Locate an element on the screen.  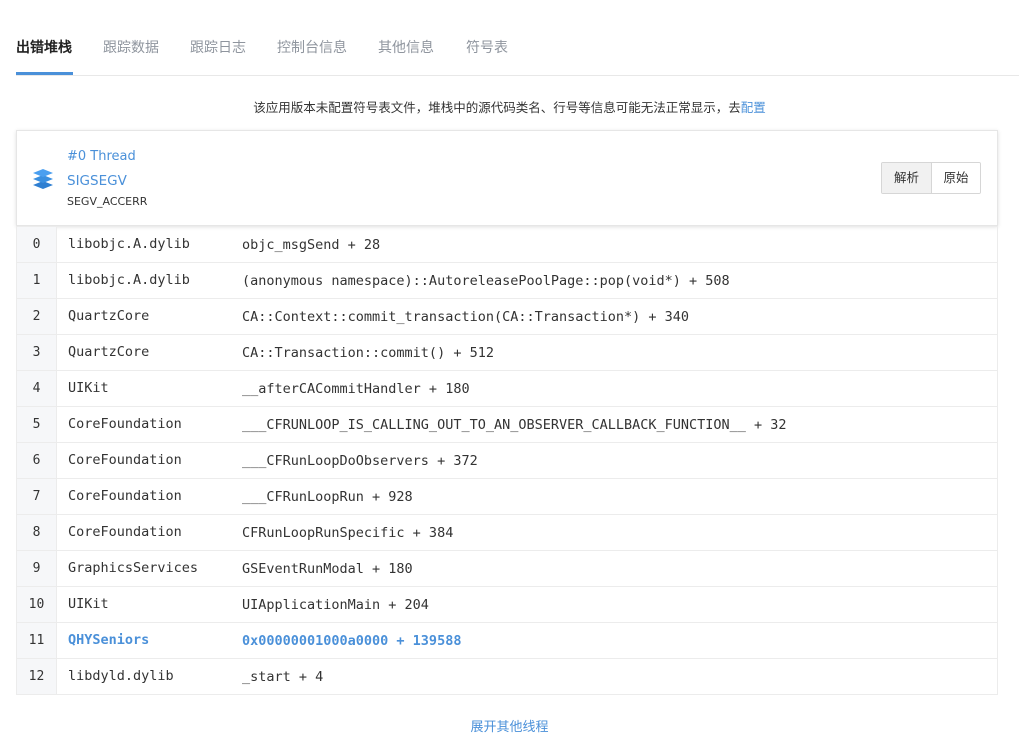
frame-symbol: __afterCACommitHandler + 180 is located at coordinates (356, 389).